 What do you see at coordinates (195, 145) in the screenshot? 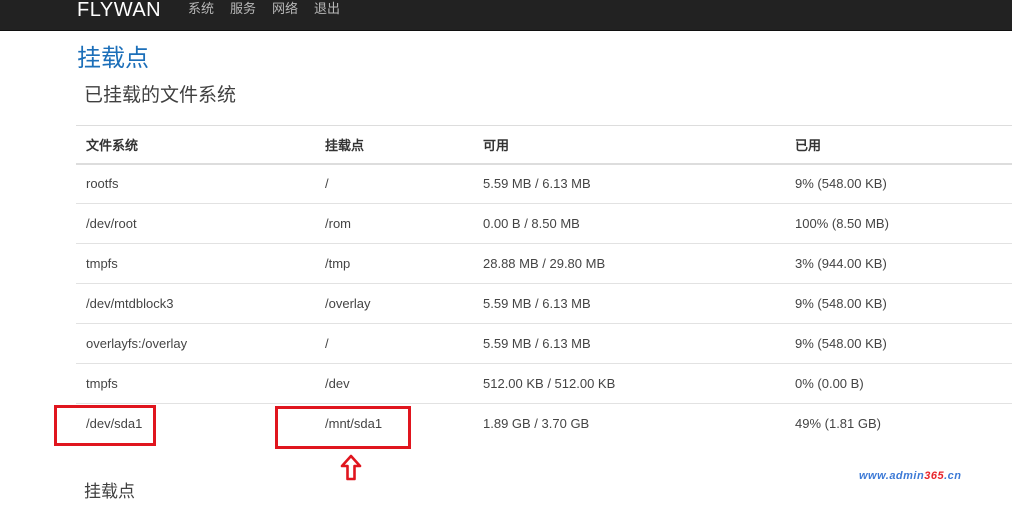
I see `column-header-filesystem: 文件系统` at bounding box center [195, 145].